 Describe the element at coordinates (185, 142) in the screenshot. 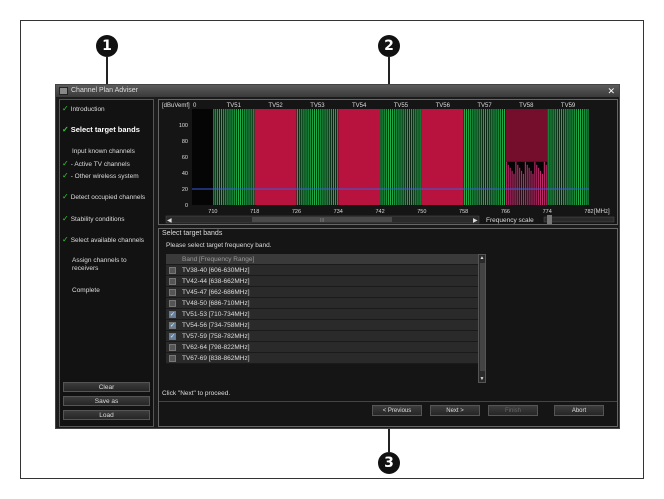

I see `y-tick-label: 80` at that location.